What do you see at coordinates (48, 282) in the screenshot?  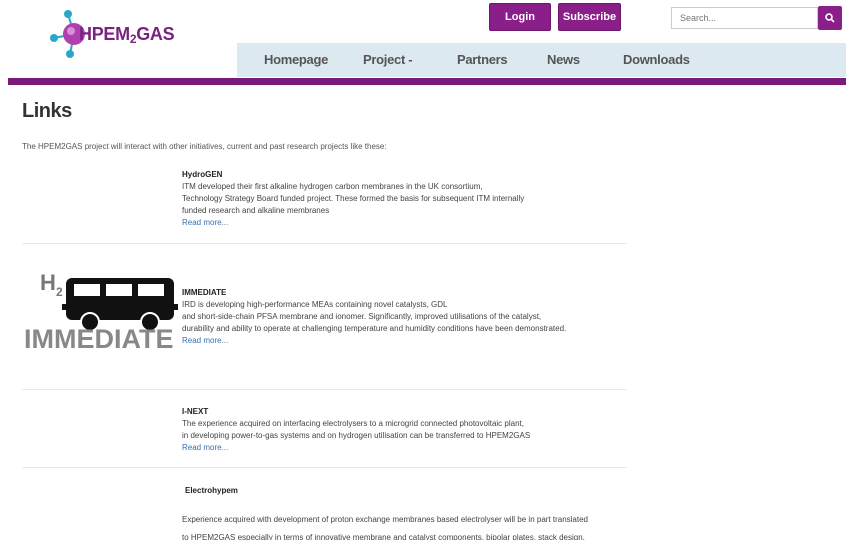 I see `svg-text: H` at bounding box center [48, 282].